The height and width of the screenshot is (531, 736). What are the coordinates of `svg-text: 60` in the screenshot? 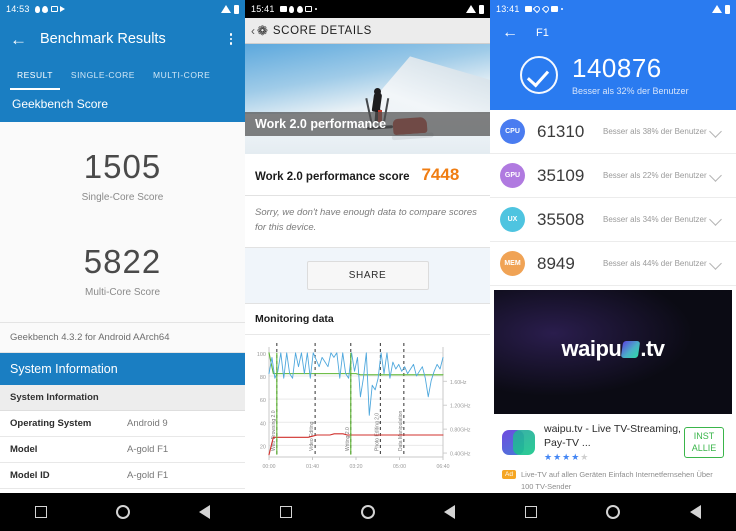 It's located at (263, 401).